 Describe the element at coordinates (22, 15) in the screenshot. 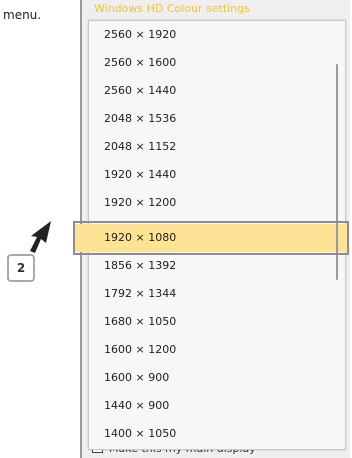

I see `caption-text: menu.` at that location.